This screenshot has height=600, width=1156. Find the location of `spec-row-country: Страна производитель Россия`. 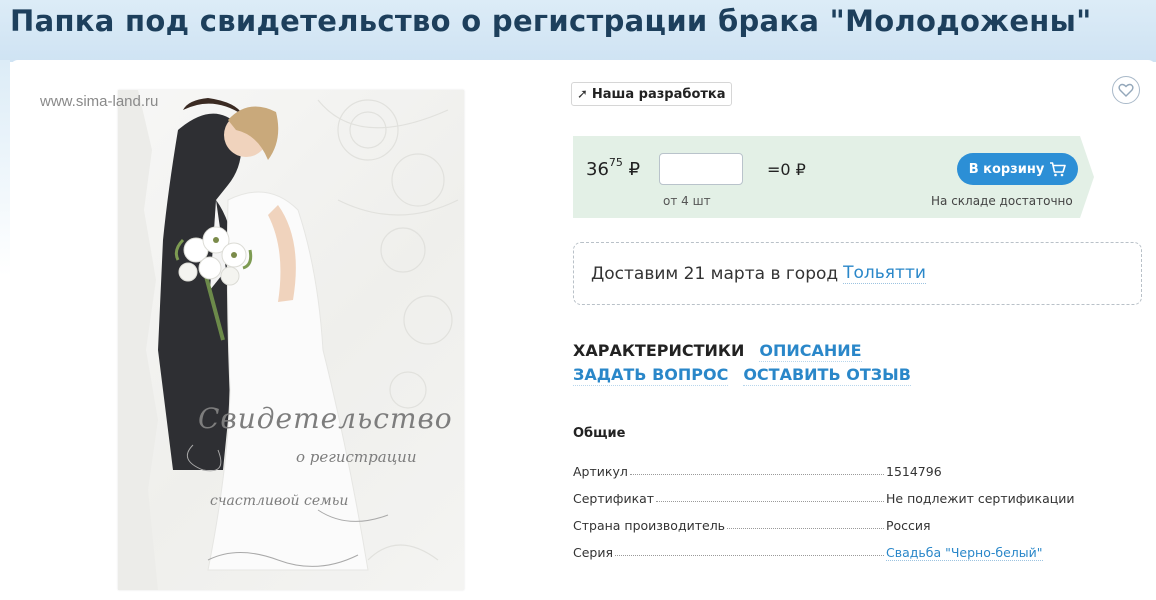

spec-row-country: Страна производитель Россия is located at coordinates (826, 524).